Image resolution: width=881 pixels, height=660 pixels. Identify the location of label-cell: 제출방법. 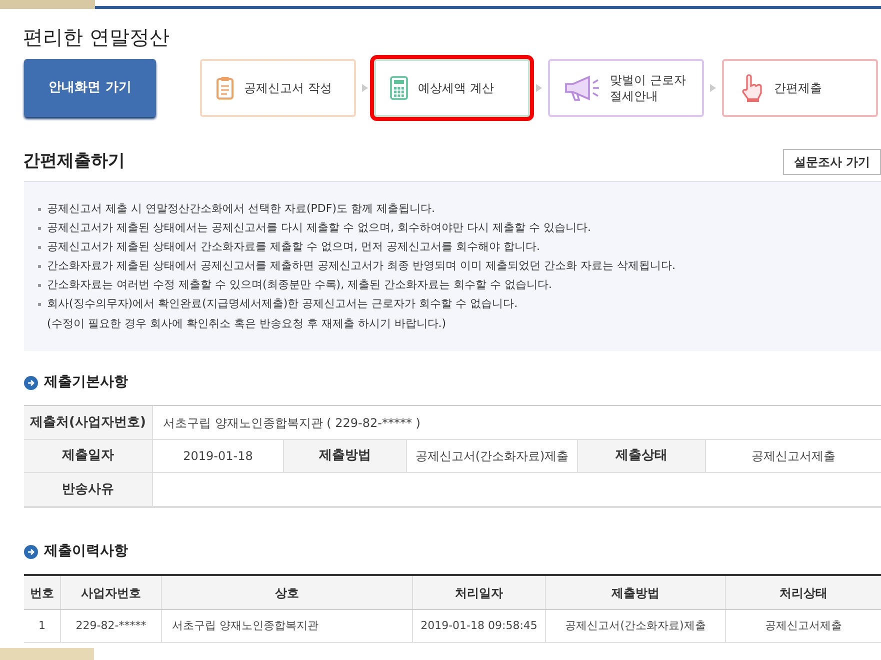
(344, 456).